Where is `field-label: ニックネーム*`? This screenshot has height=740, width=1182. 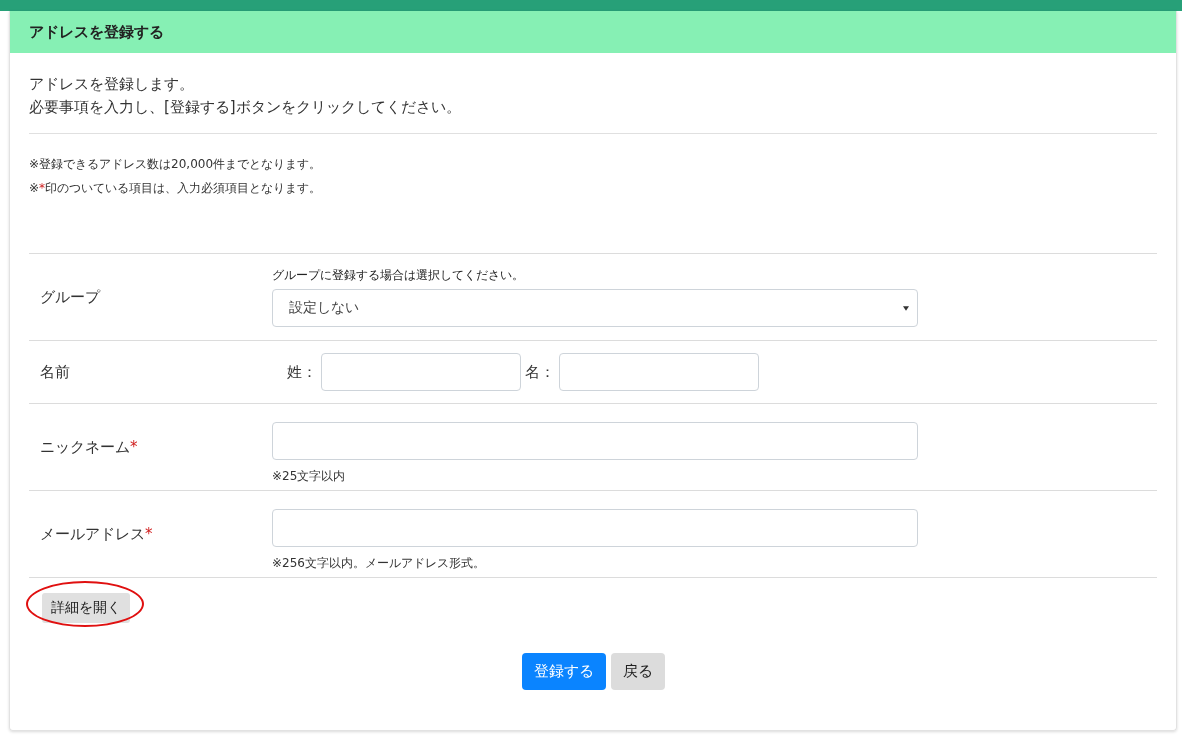
field-label: ニックネーム* is located at coordinates (89, 447).